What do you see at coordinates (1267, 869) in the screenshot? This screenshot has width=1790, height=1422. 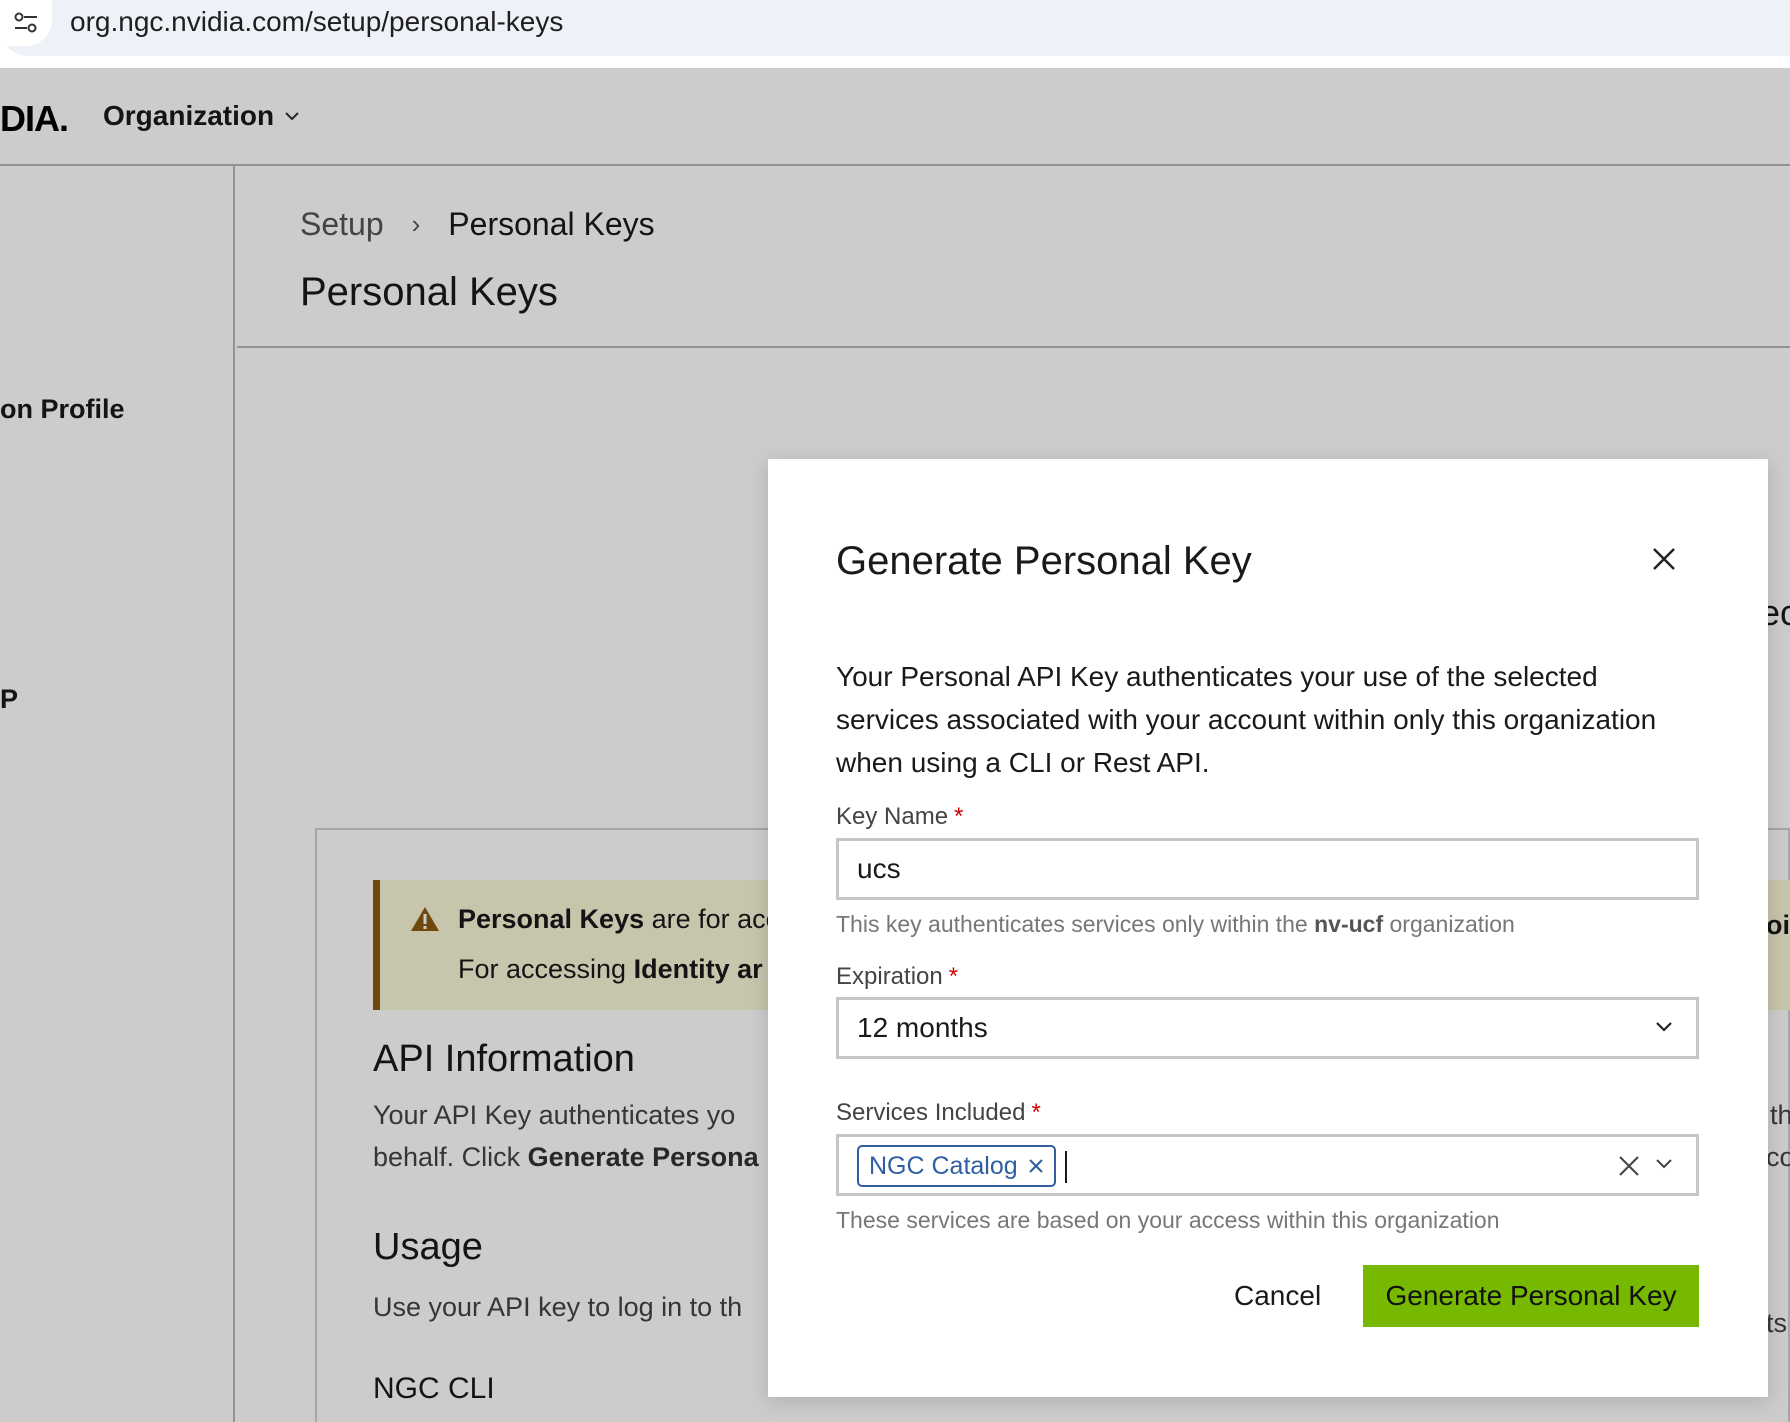 I see `key-name-input: ucs` at bounding box center [1267, 869].